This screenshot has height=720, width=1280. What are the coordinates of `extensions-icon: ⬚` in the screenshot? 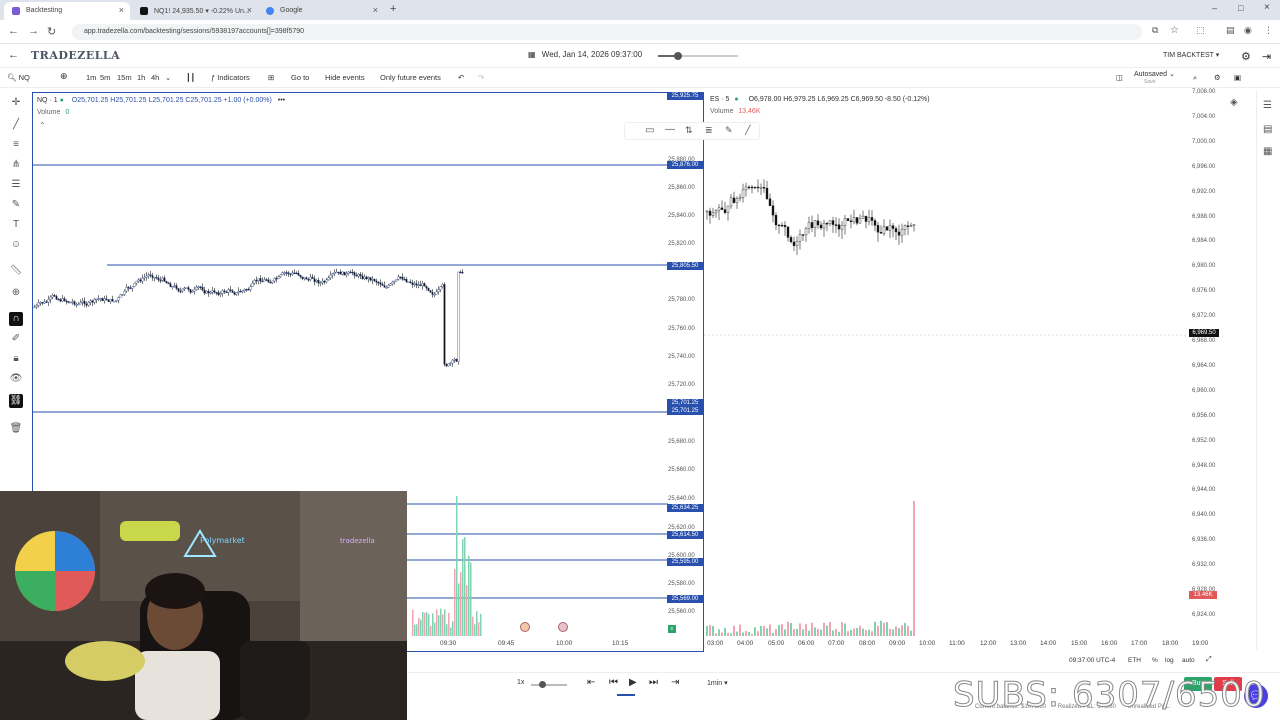 It's located at (1200, 30).